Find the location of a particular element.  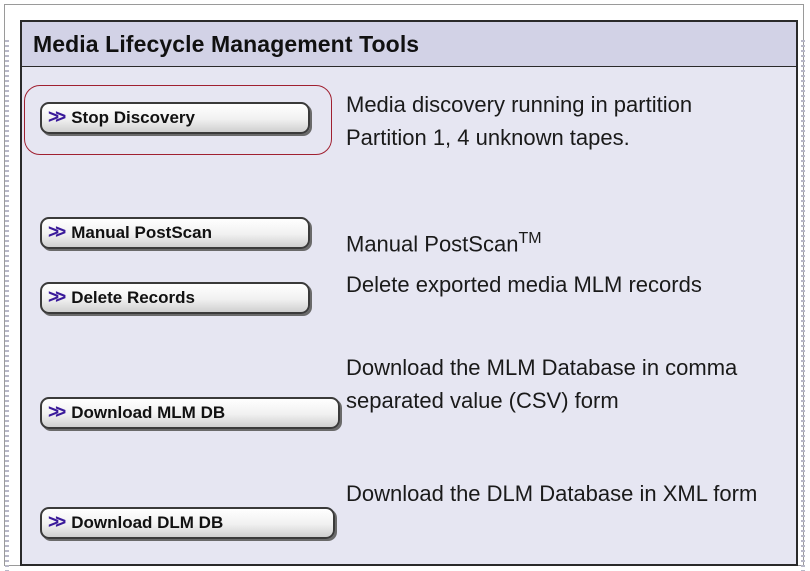

manual-postscan-button: >> Manual PostScan is located at coordinates (175, 233).